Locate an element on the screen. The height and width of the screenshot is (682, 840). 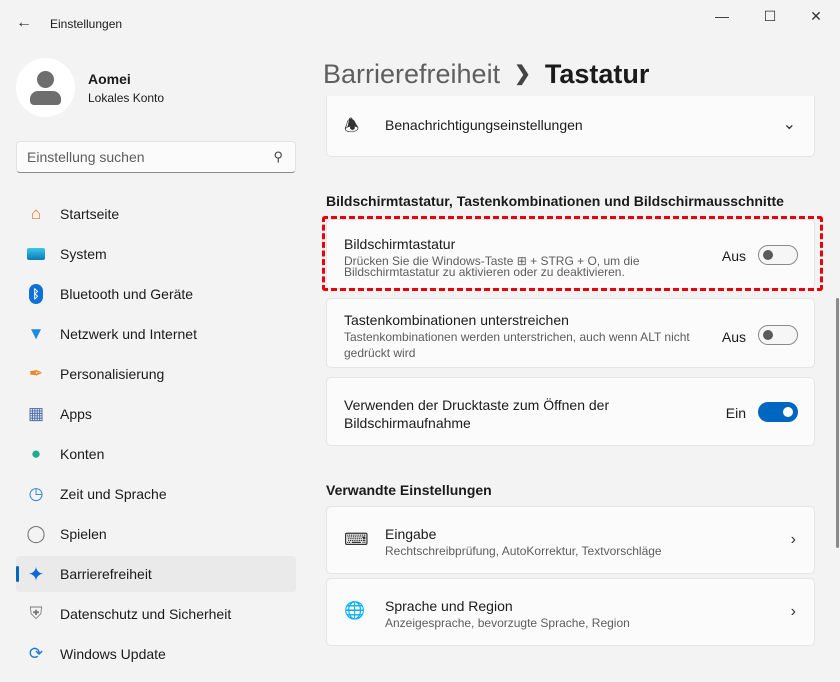
toggle-state: Ein is located at coordinates (735, 413).